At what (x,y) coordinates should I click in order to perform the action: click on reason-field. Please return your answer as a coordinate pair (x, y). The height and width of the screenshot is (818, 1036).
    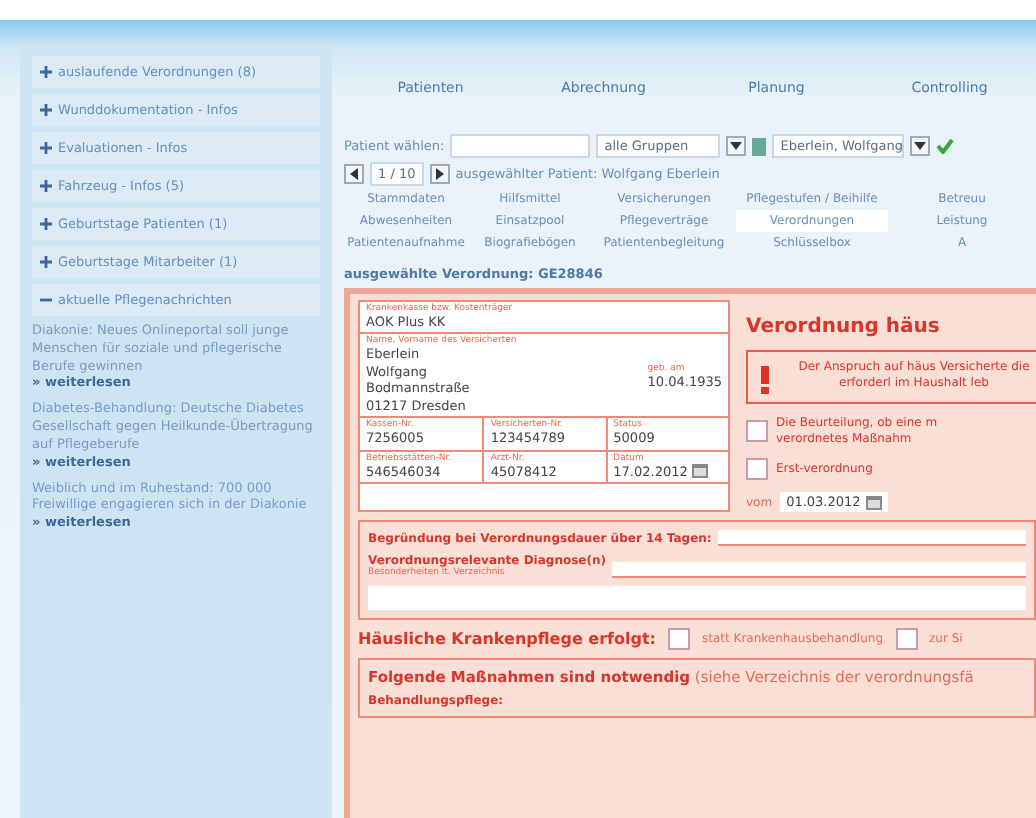
    Looking at the image, I should click on (871, 538).